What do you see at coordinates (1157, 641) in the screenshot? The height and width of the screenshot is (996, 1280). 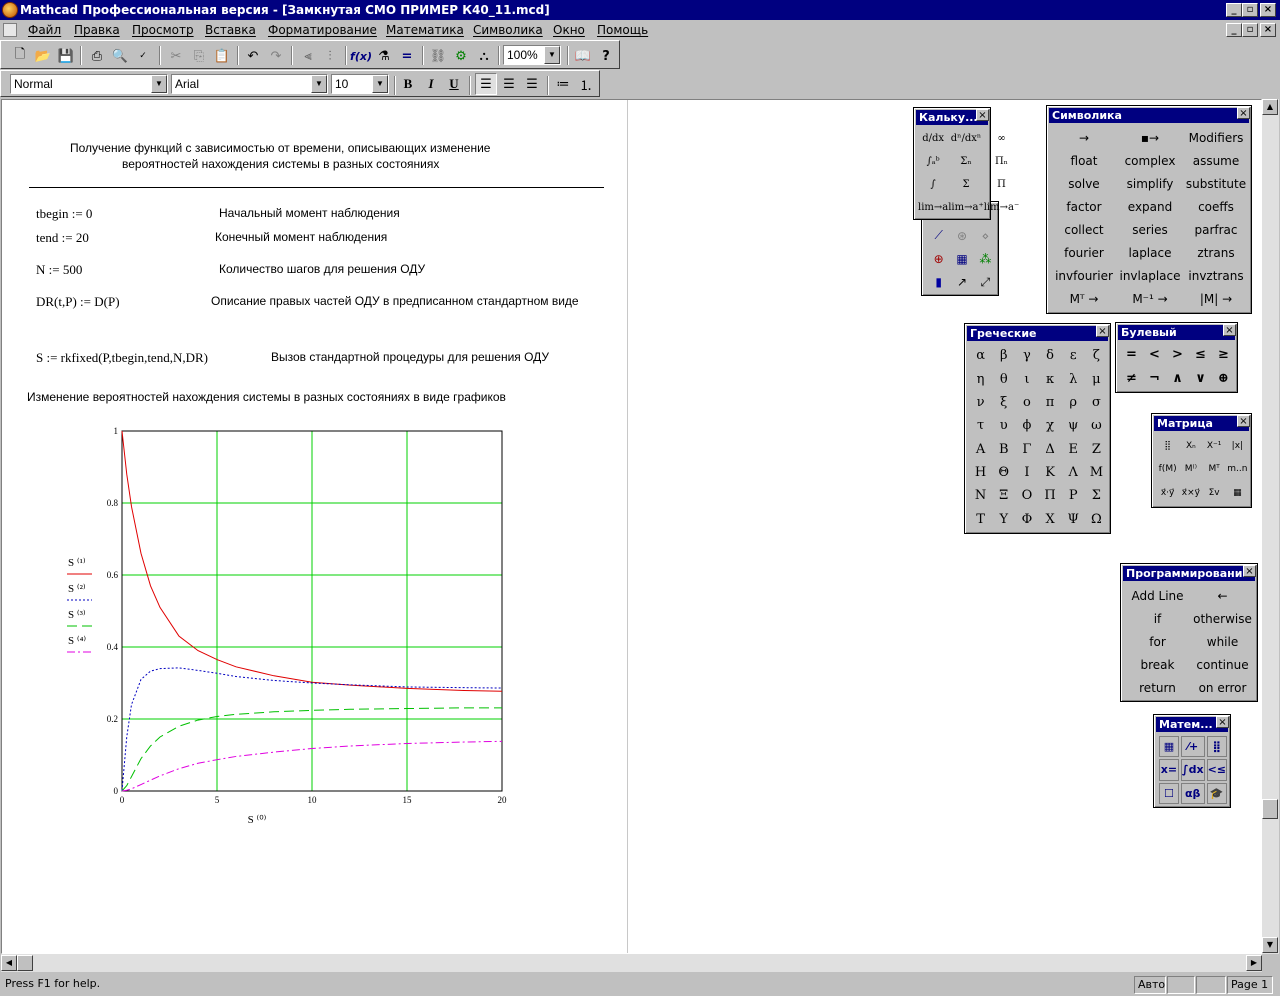 I see `programming-button-4: for` at bounding box center [1157, 641].